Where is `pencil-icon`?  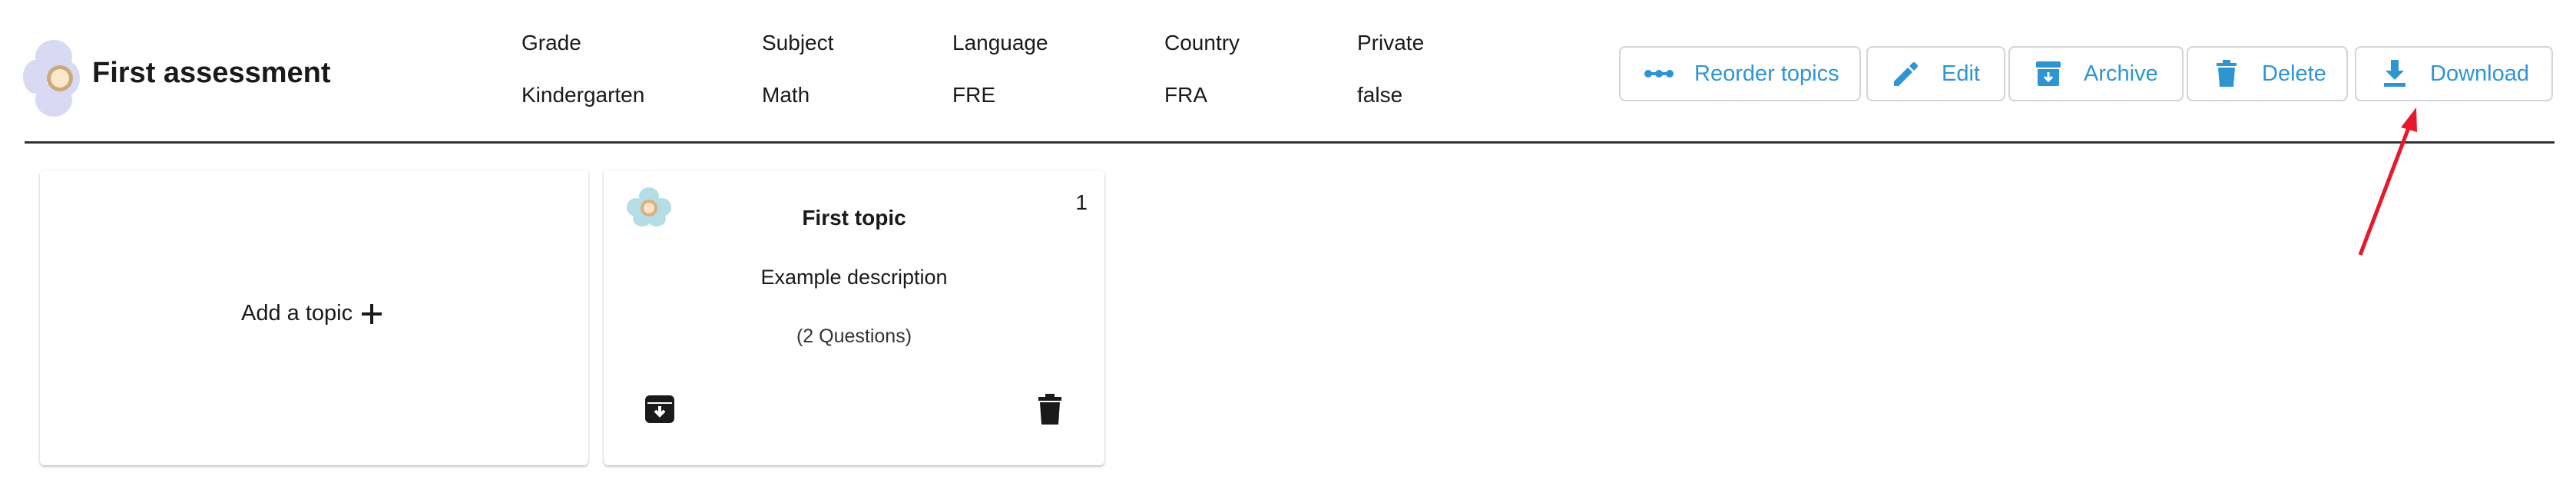 pencil-icon is located at coordinates (1907, 73).